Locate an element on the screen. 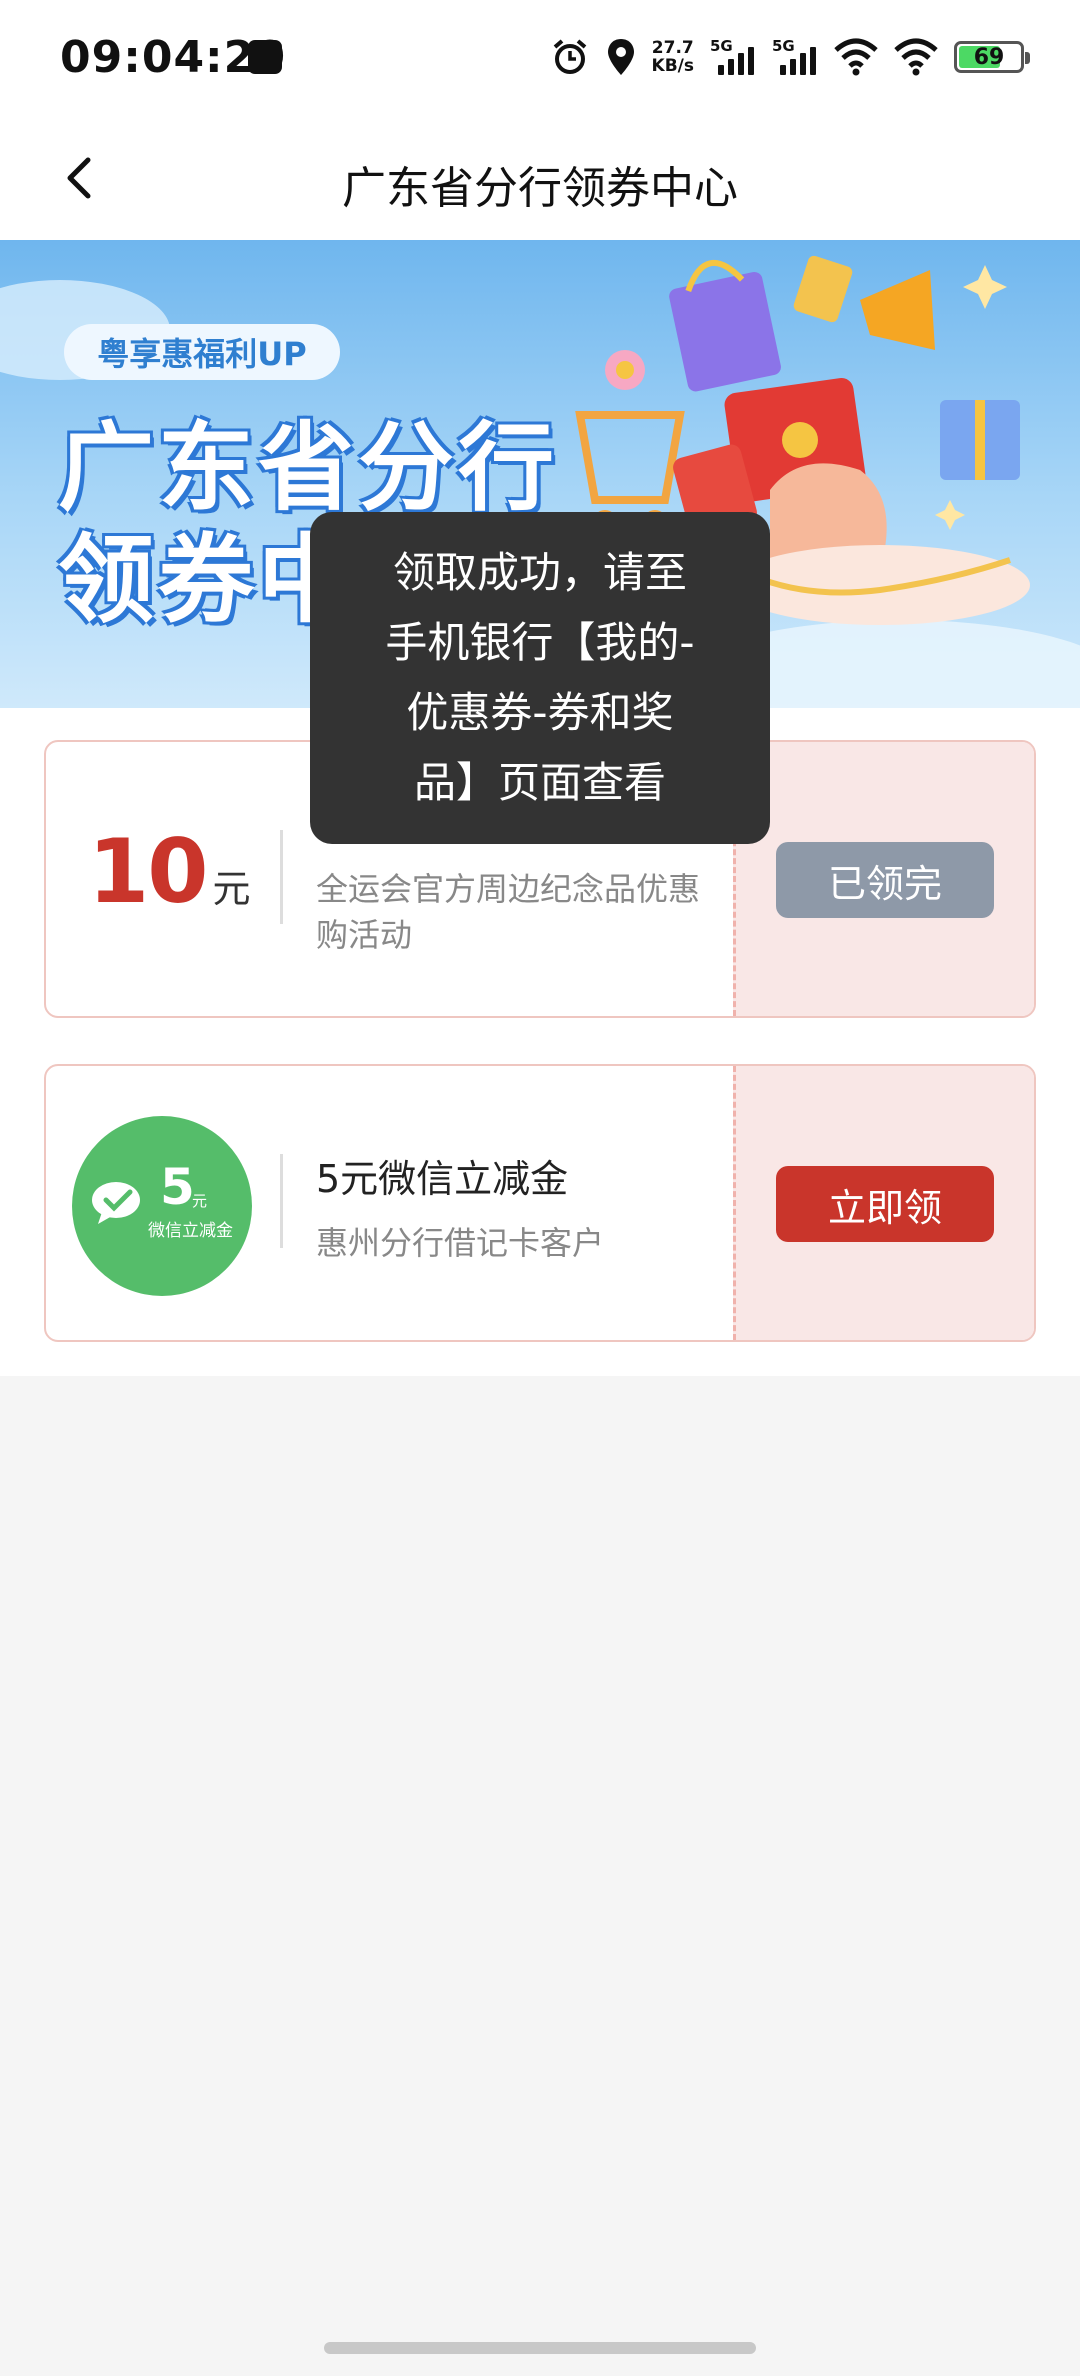 The width and height of the screenshot is (1080, 2376). wechat-amount-unit: 元 is located at coordinates (200, 1201).